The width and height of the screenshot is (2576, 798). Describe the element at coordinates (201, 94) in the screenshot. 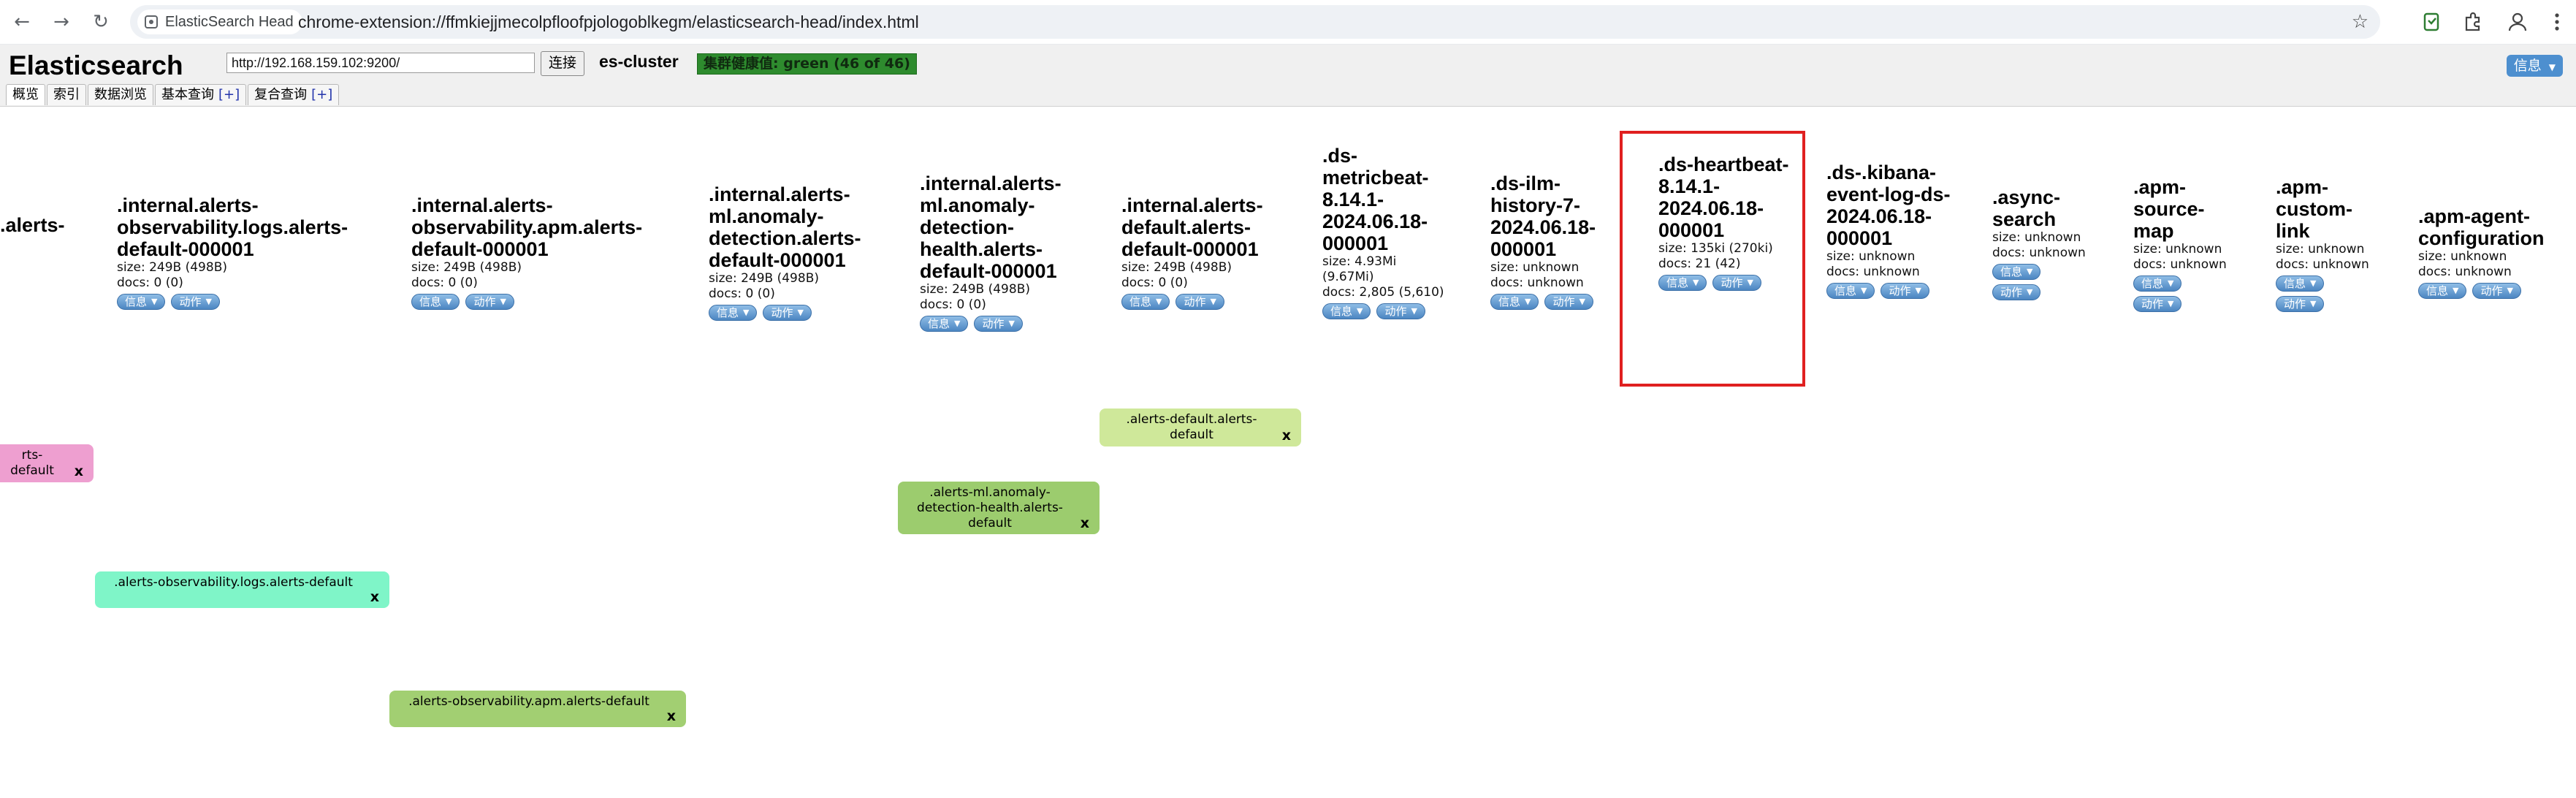

I see `tab-basic-query: 基本查询 [+]` at that location.